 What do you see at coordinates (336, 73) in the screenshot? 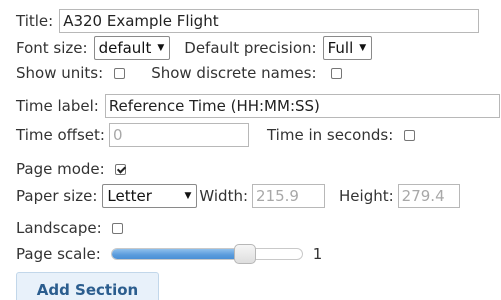
I see `show-discrete-names-checkbox` at bounding box center [336, 73].